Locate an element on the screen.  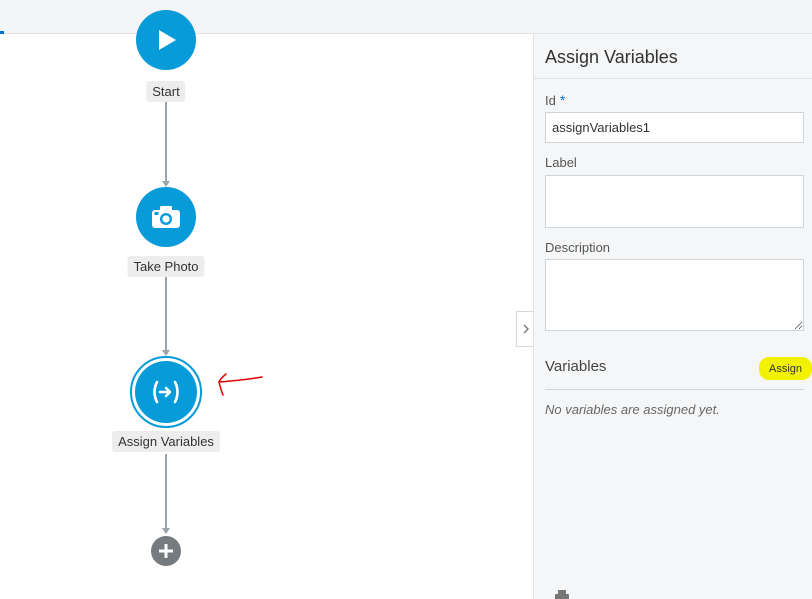
print-icon is located at coordinates (562, 594).